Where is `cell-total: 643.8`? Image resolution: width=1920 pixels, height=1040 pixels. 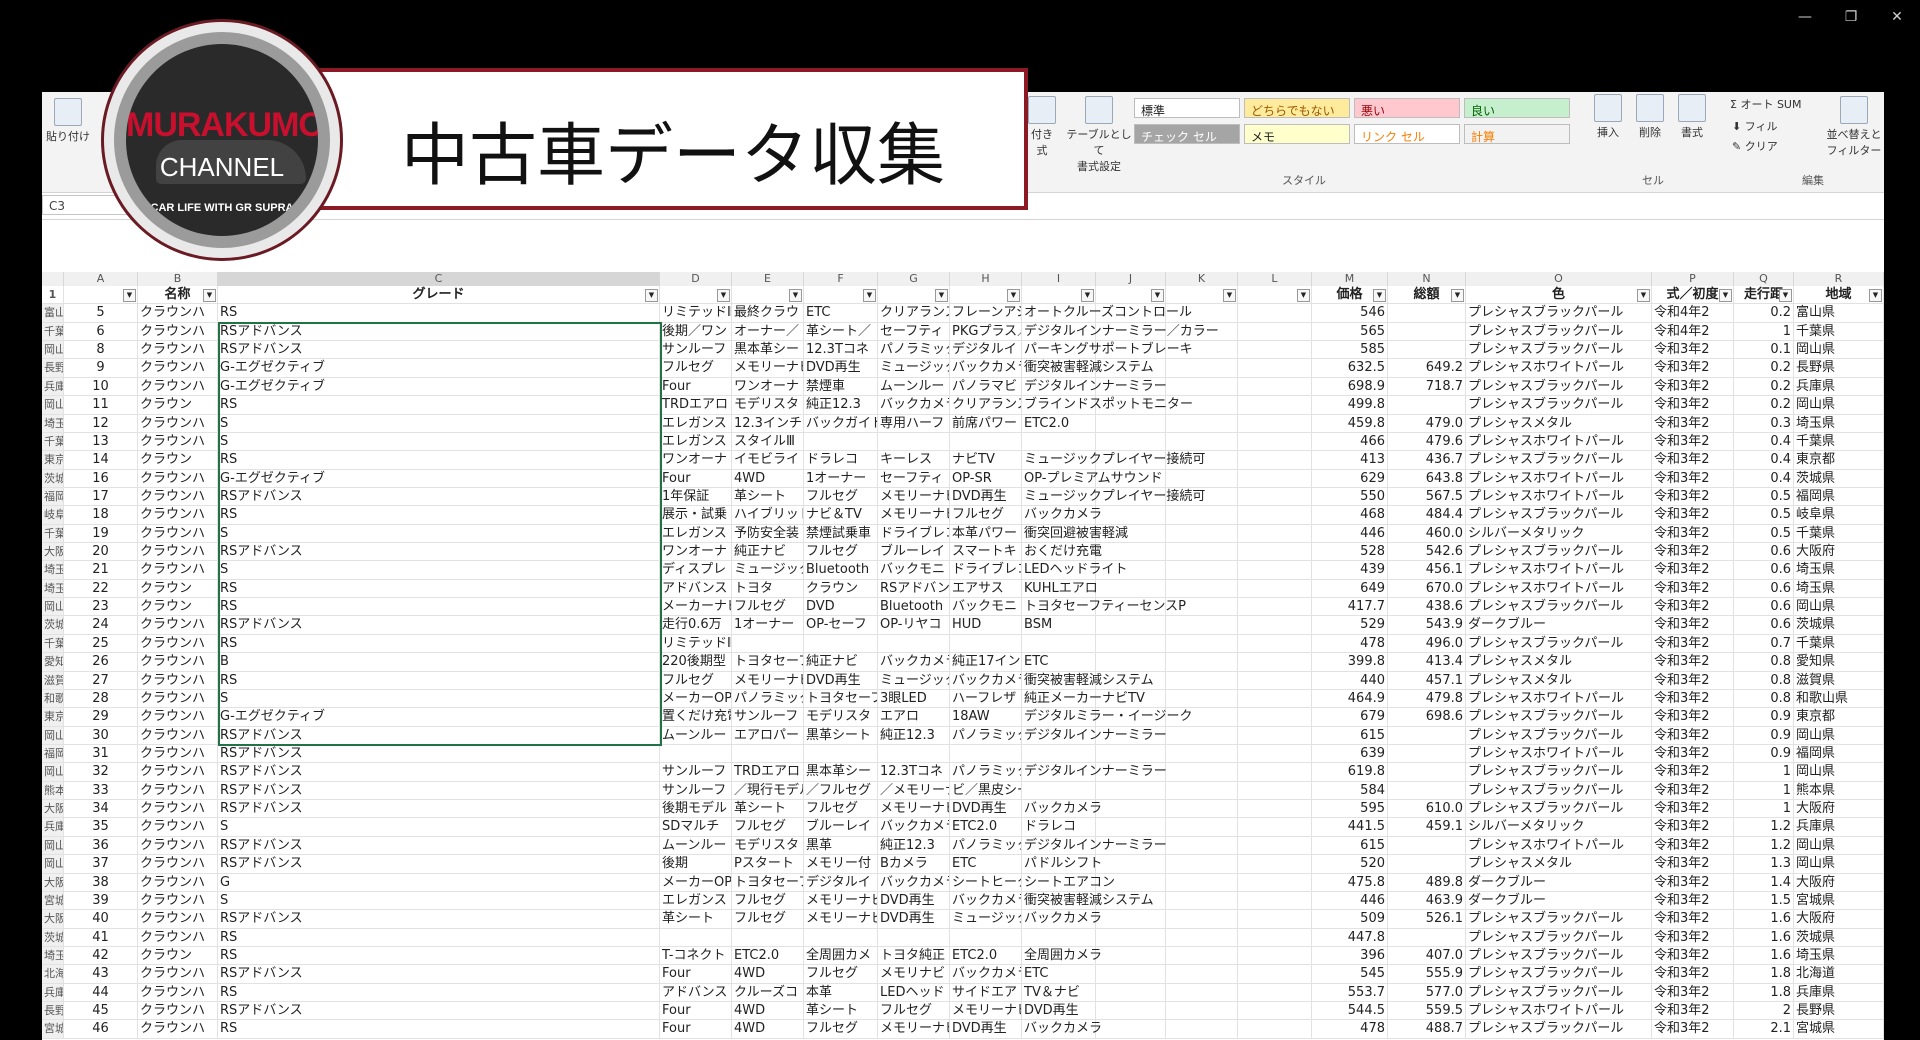 cell-total: 643.8 is located at coordinates (1427, 478).